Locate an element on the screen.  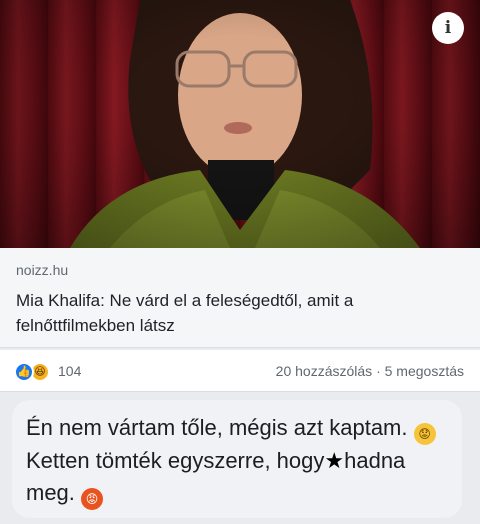
reaction-count: 104 is located at coordinates (69, 371).